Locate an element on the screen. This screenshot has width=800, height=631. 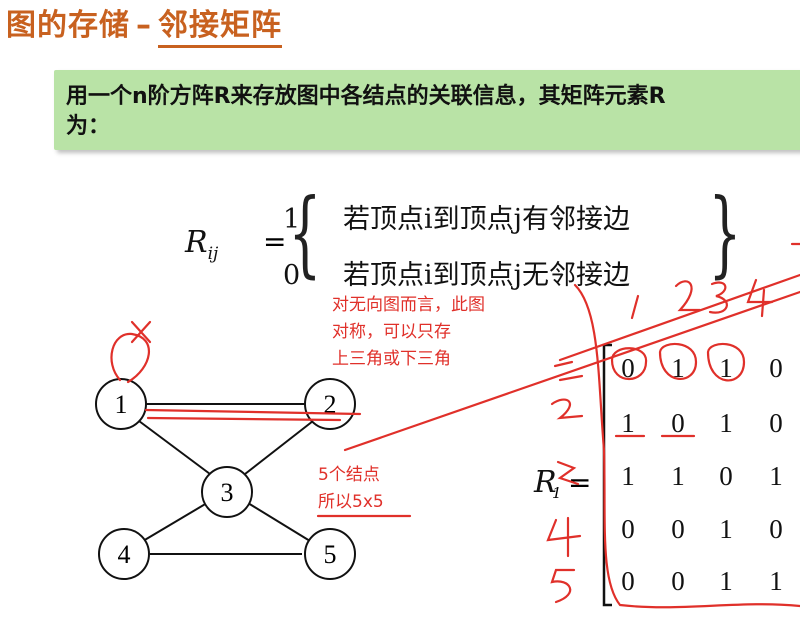
graph-node-3: 3 is located at coordinates (227, 492).